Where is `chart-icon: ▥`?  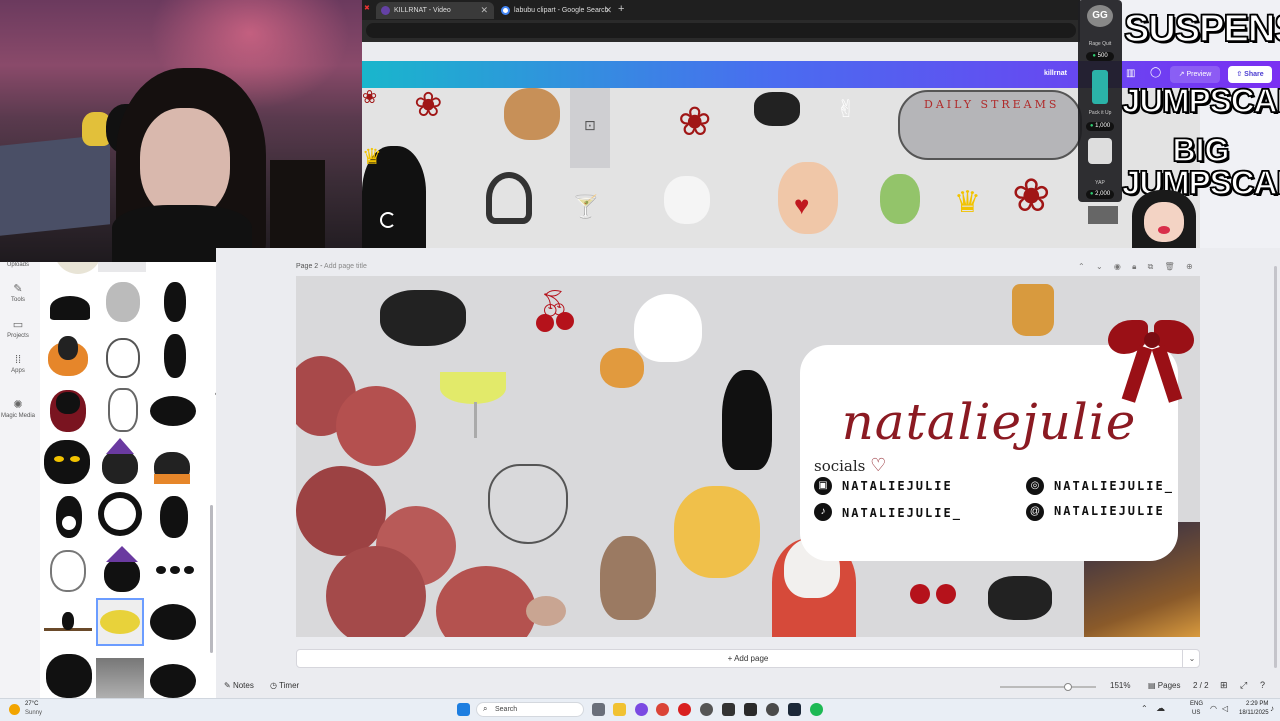 chart-icon: ▥ is located at coordinates (1130, 73).